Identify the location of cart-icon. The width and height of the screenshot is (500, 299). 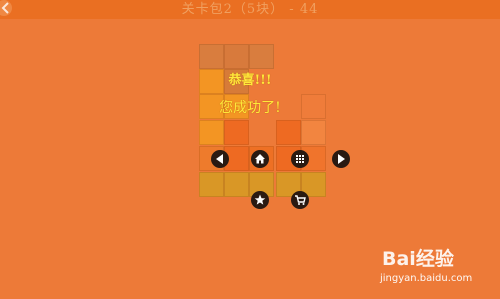
(300, 200).